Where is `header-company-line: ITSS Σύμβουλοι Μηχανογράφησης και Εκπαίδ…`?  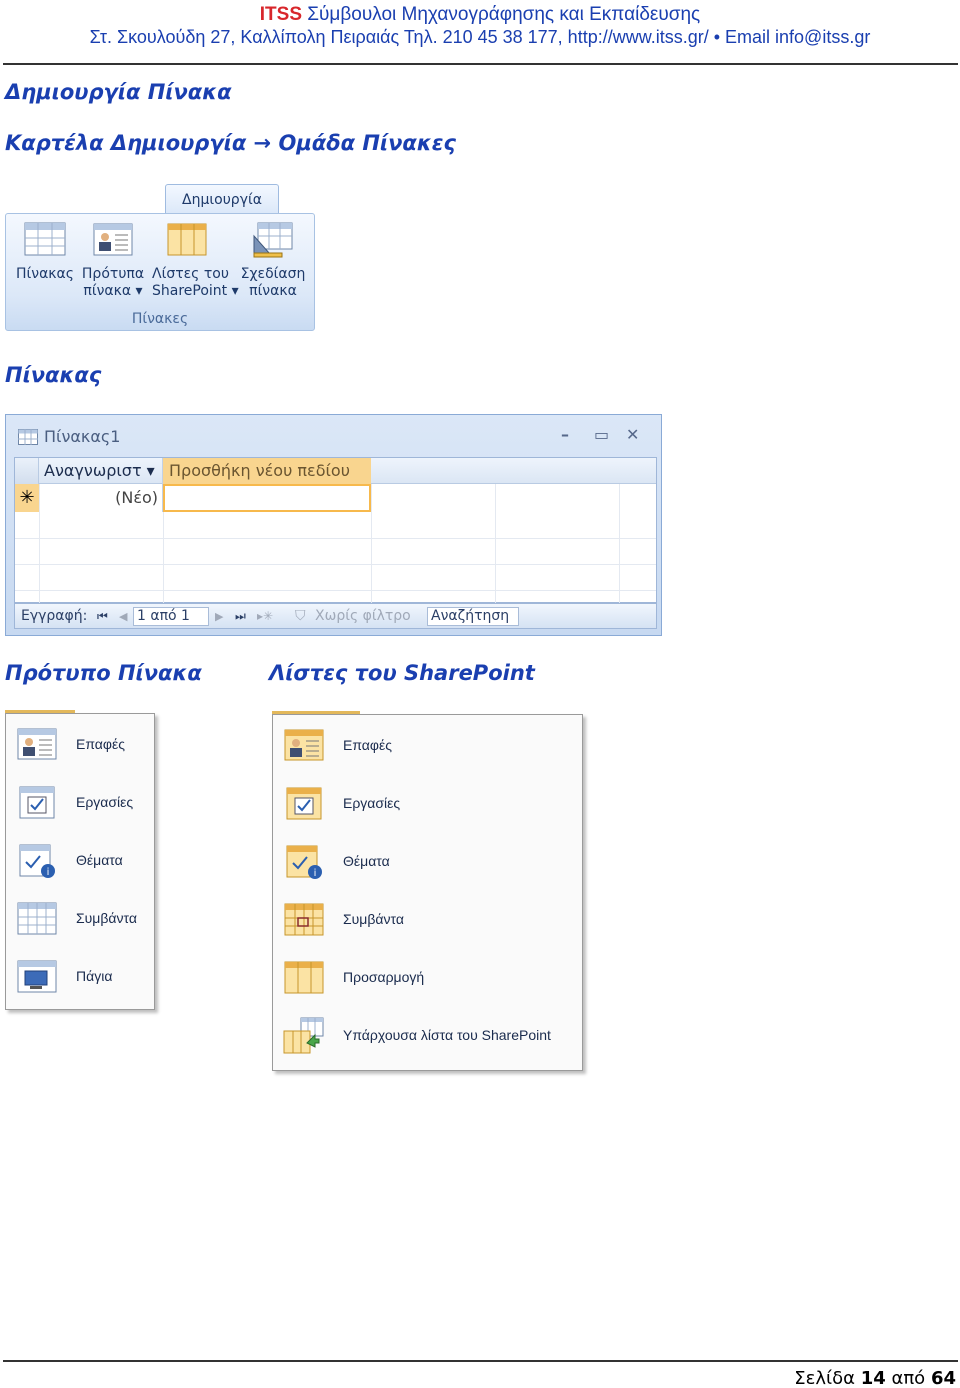 header-company-line: ITSS Σύμβουλοι Μηχανογράφησης και Εκπαίδ… is located at coordinates (480, 15).